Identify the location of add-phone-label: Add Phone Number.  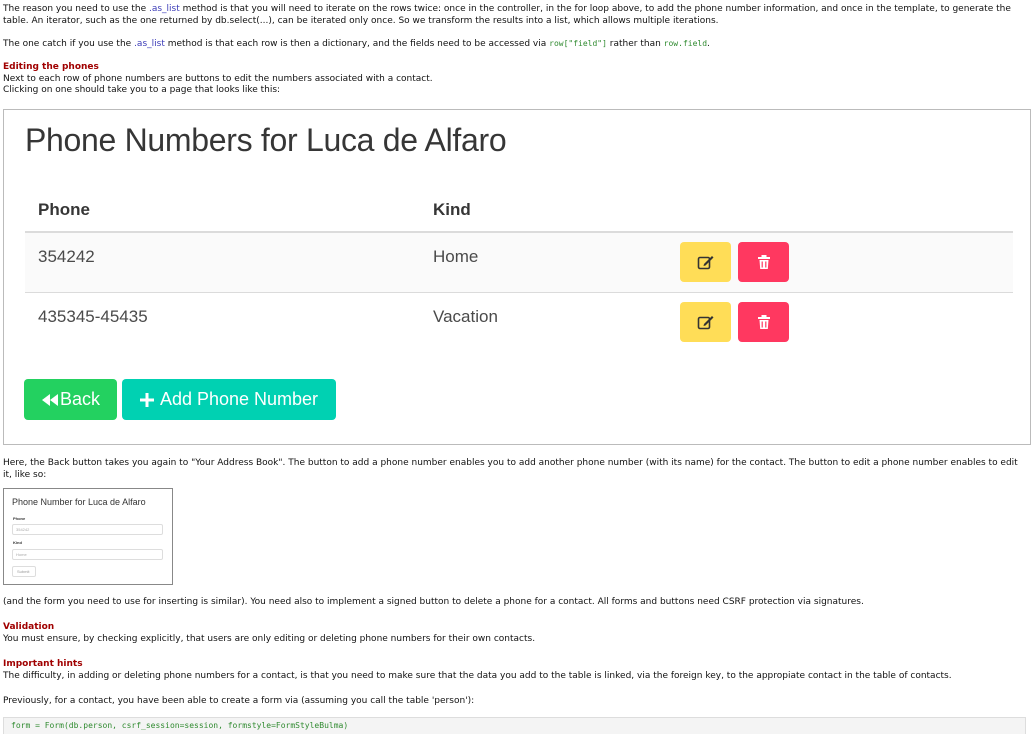
(239, 399).